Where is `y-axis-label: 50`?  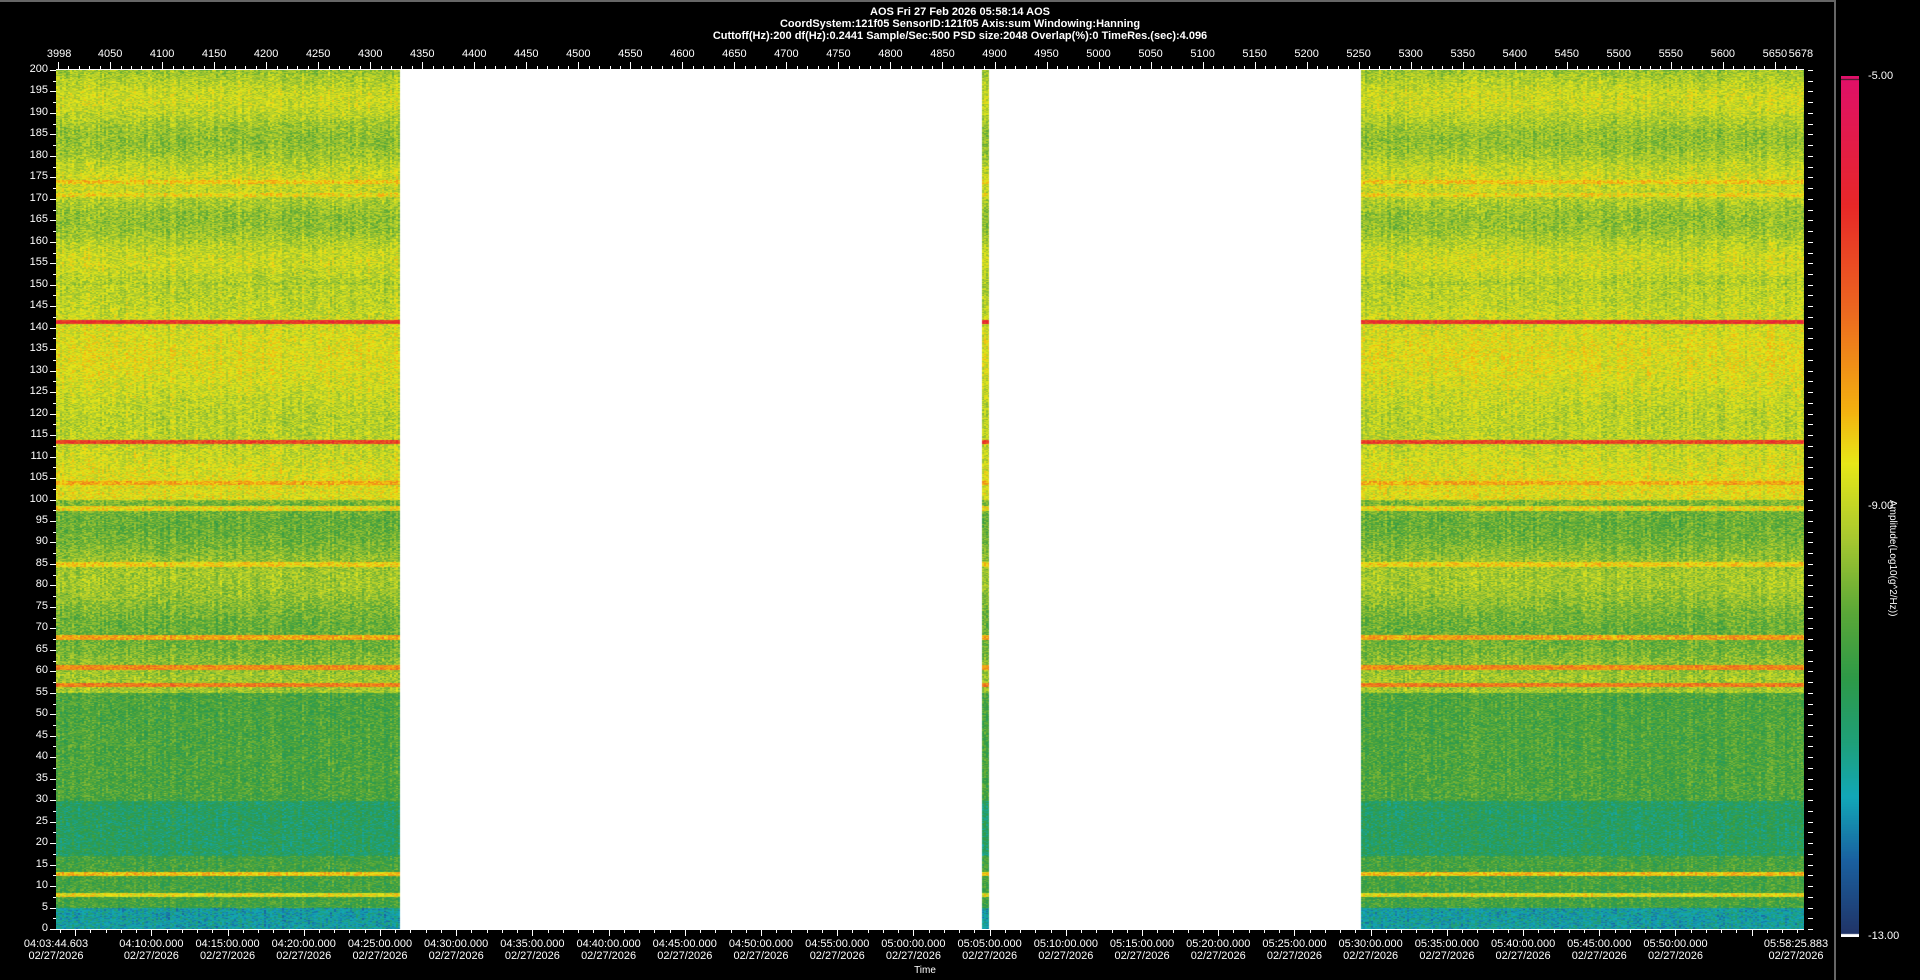
y-axis-label: 50 is located at coordinates (41, 713).